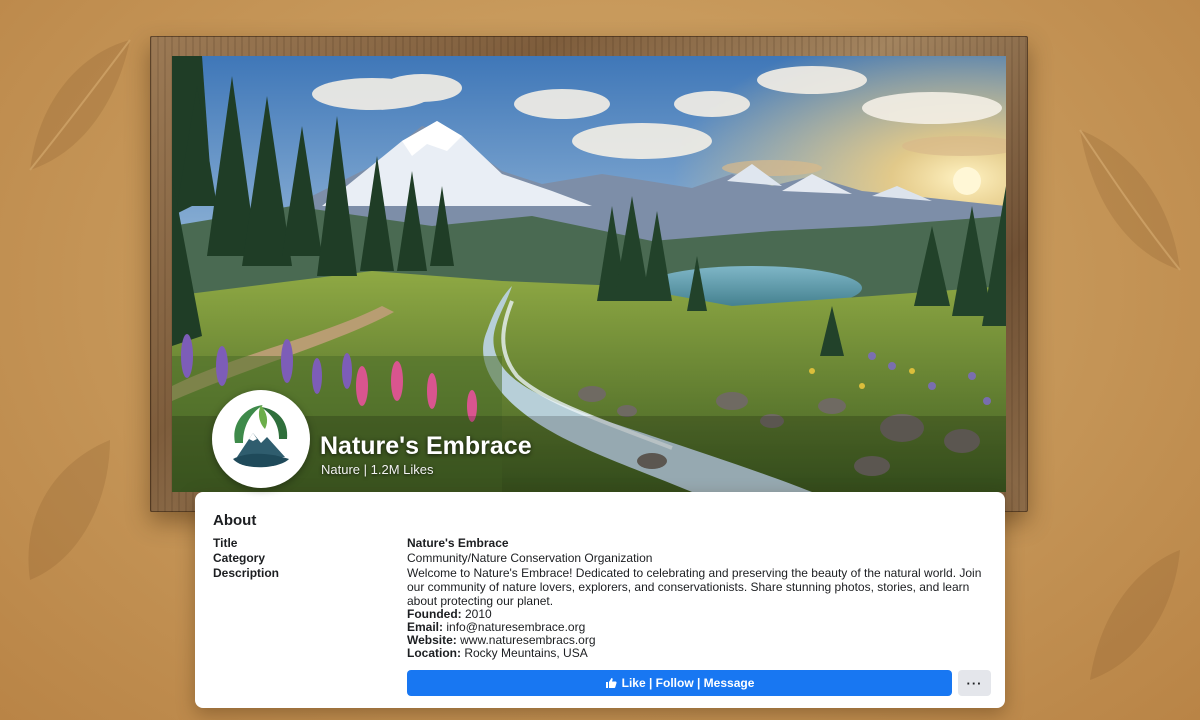 The width and height of the screenshot is (1200, 720). Describe the element at coordinates (478, 614) in the screenshot. I see `founded-value: 2010` at that location.